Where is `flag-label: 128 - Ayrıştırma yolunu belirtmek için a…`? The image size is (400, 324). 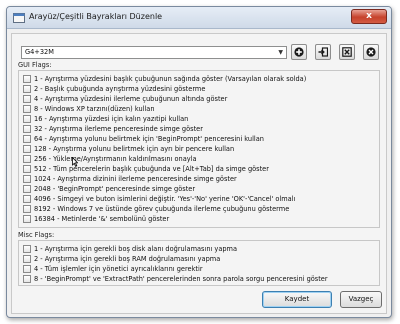 flag-label: 128 - Ayrıştırma yolunu belirtmek için a… is located at coordinates (134, 149).